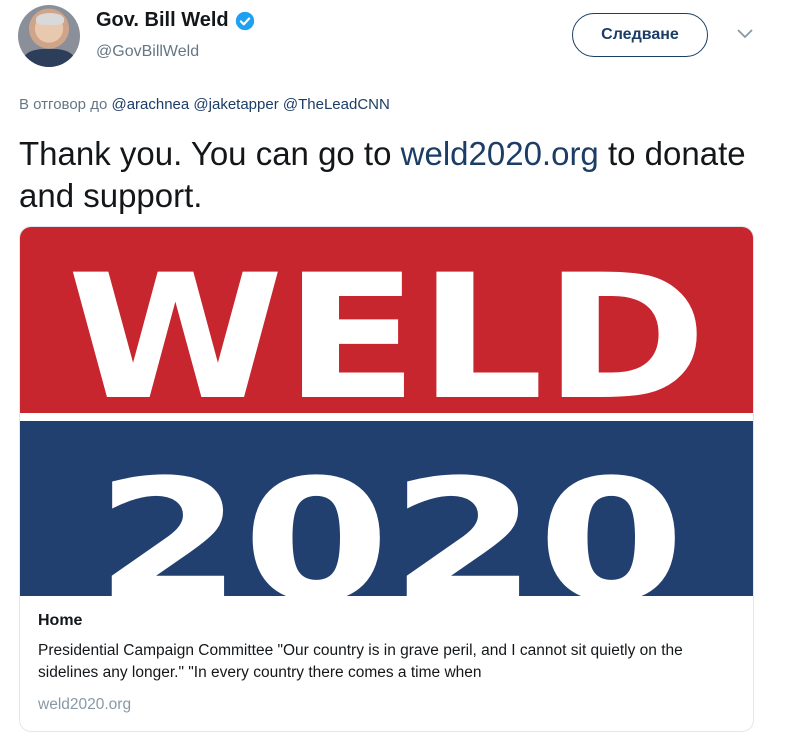  What do you see at coordinates (150, 104) in the screenshot?
I see `mention-link: @arachnea` at bounding box center [150, 104].